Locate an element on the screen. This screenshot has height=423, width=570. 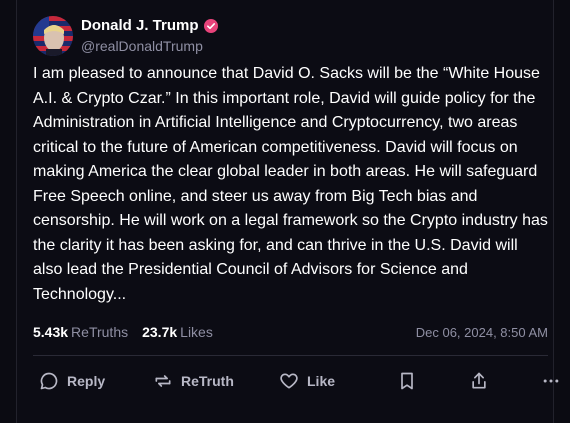
avatar is located at coordinates (53, 36).